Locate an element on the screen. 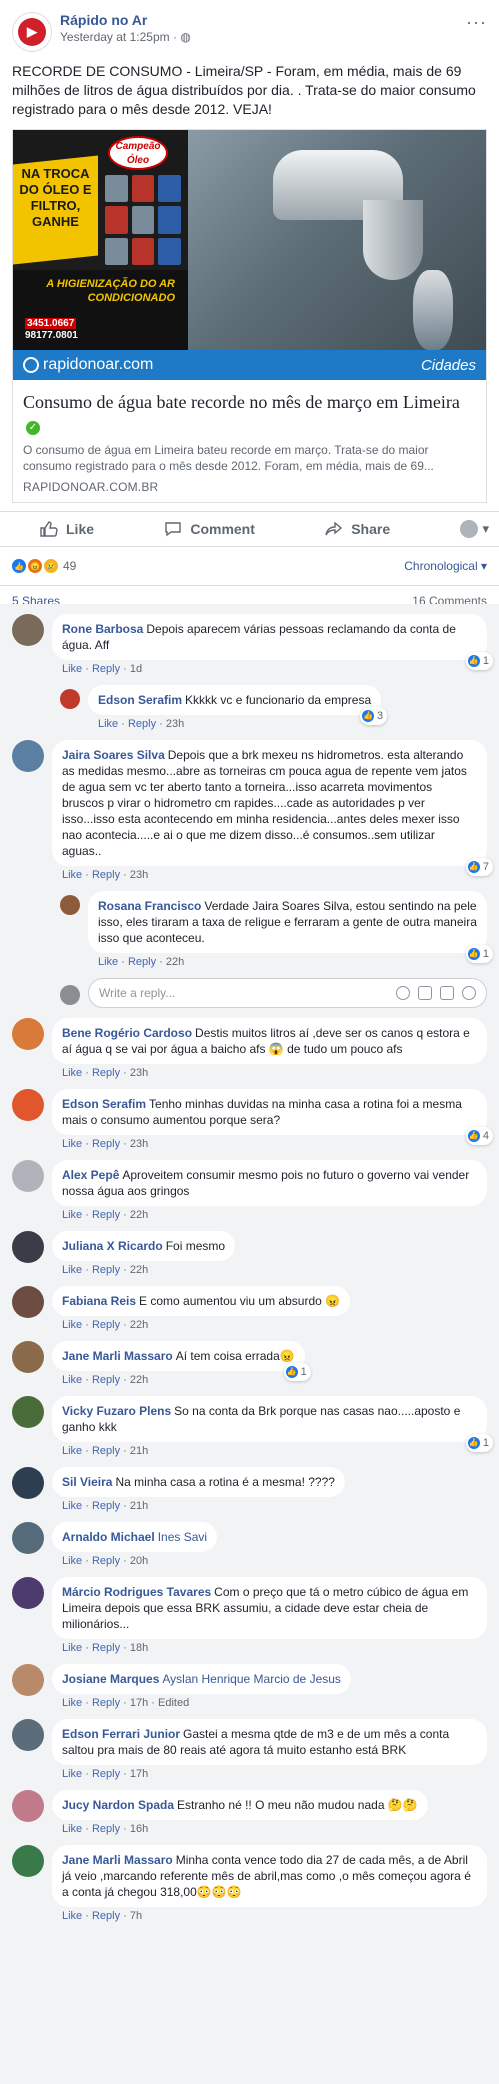  sticker-icon is located at coordinates (469, 993).